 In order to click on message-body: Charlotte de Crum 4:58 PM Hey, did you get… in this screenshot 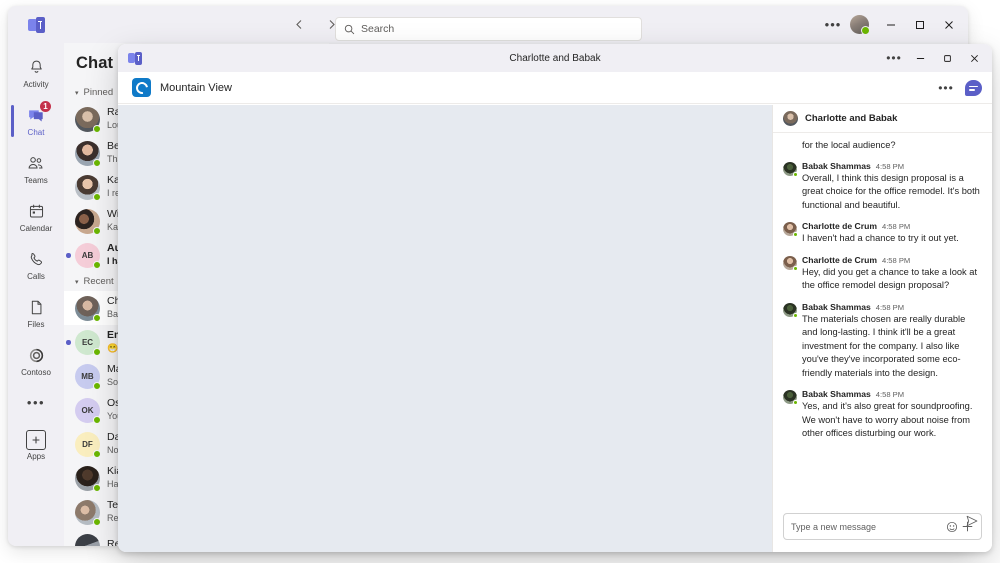, I will do `click(892, 274)`.